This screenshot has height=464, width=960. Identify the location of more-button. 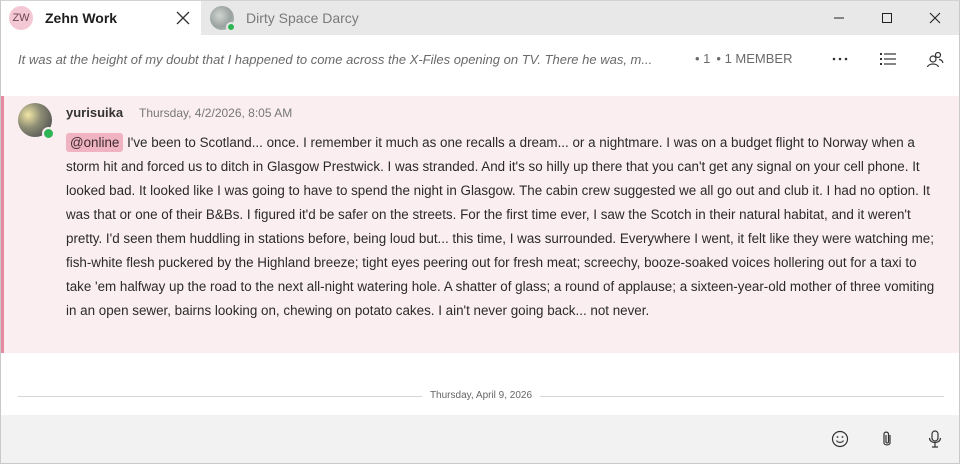
(840, 59).